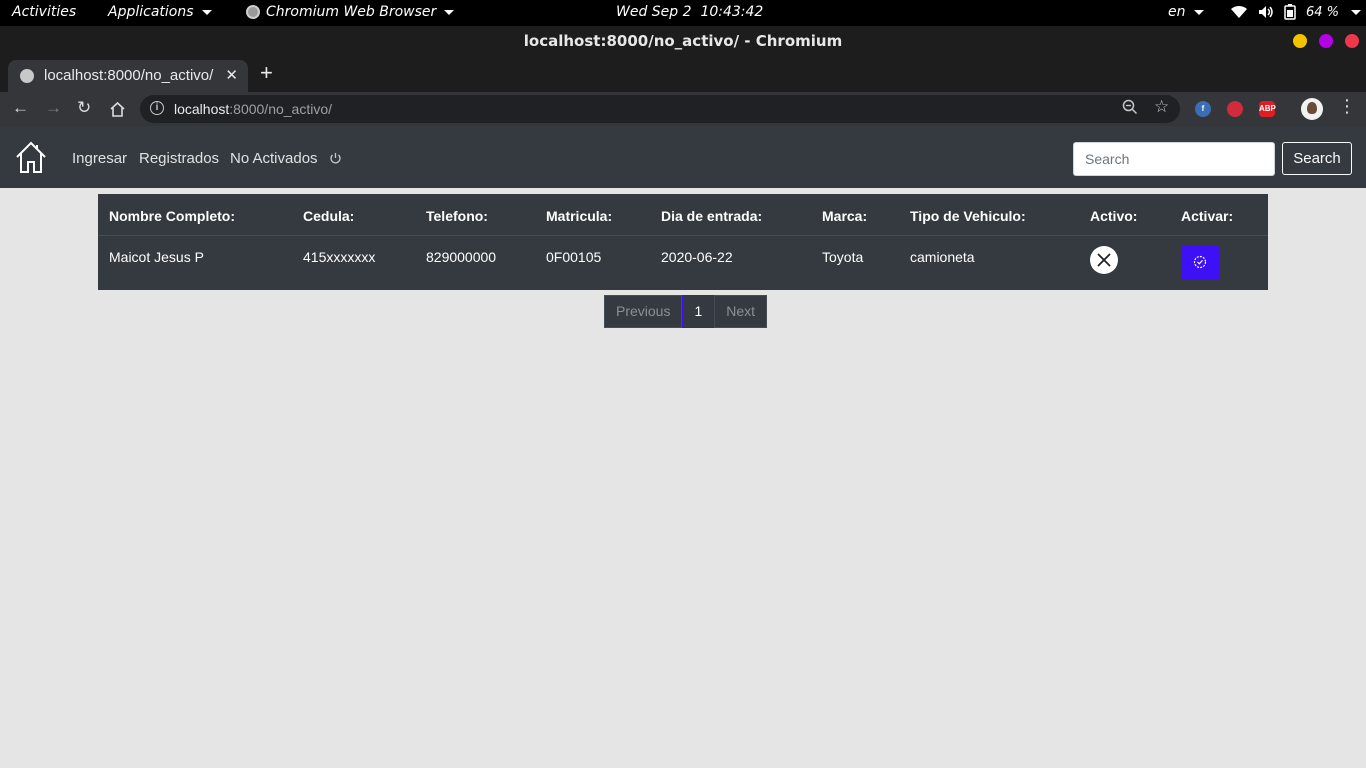 The image size is (1366, 768). Describe the element at coordinates (683, 157) in the screenshot. I see `site-navbar: Ingresar Registrados No Activados Search` at that location.